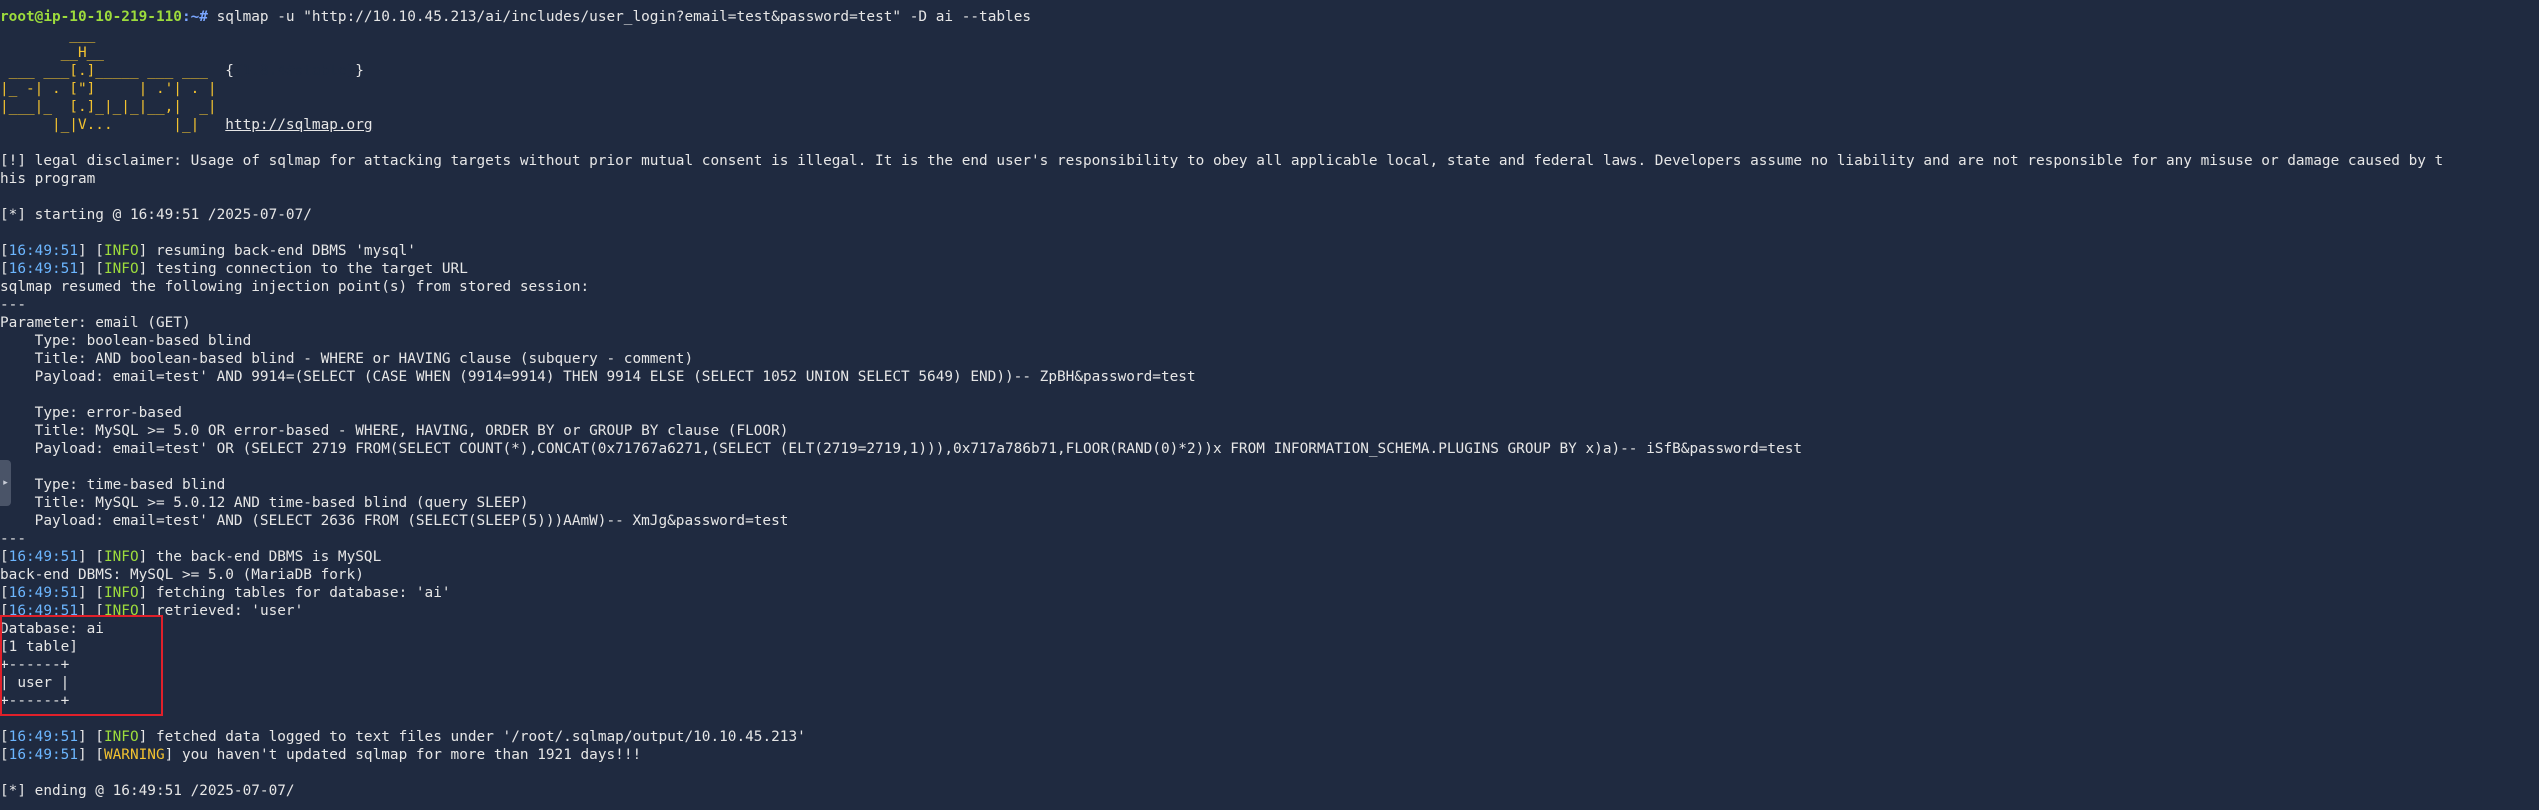 The width and height of the screenshot is (2539, 810). Describe the element at coordinates (113, 485) in the screenshot. I see `technique-3-type: Type: time-based blind` at that location.